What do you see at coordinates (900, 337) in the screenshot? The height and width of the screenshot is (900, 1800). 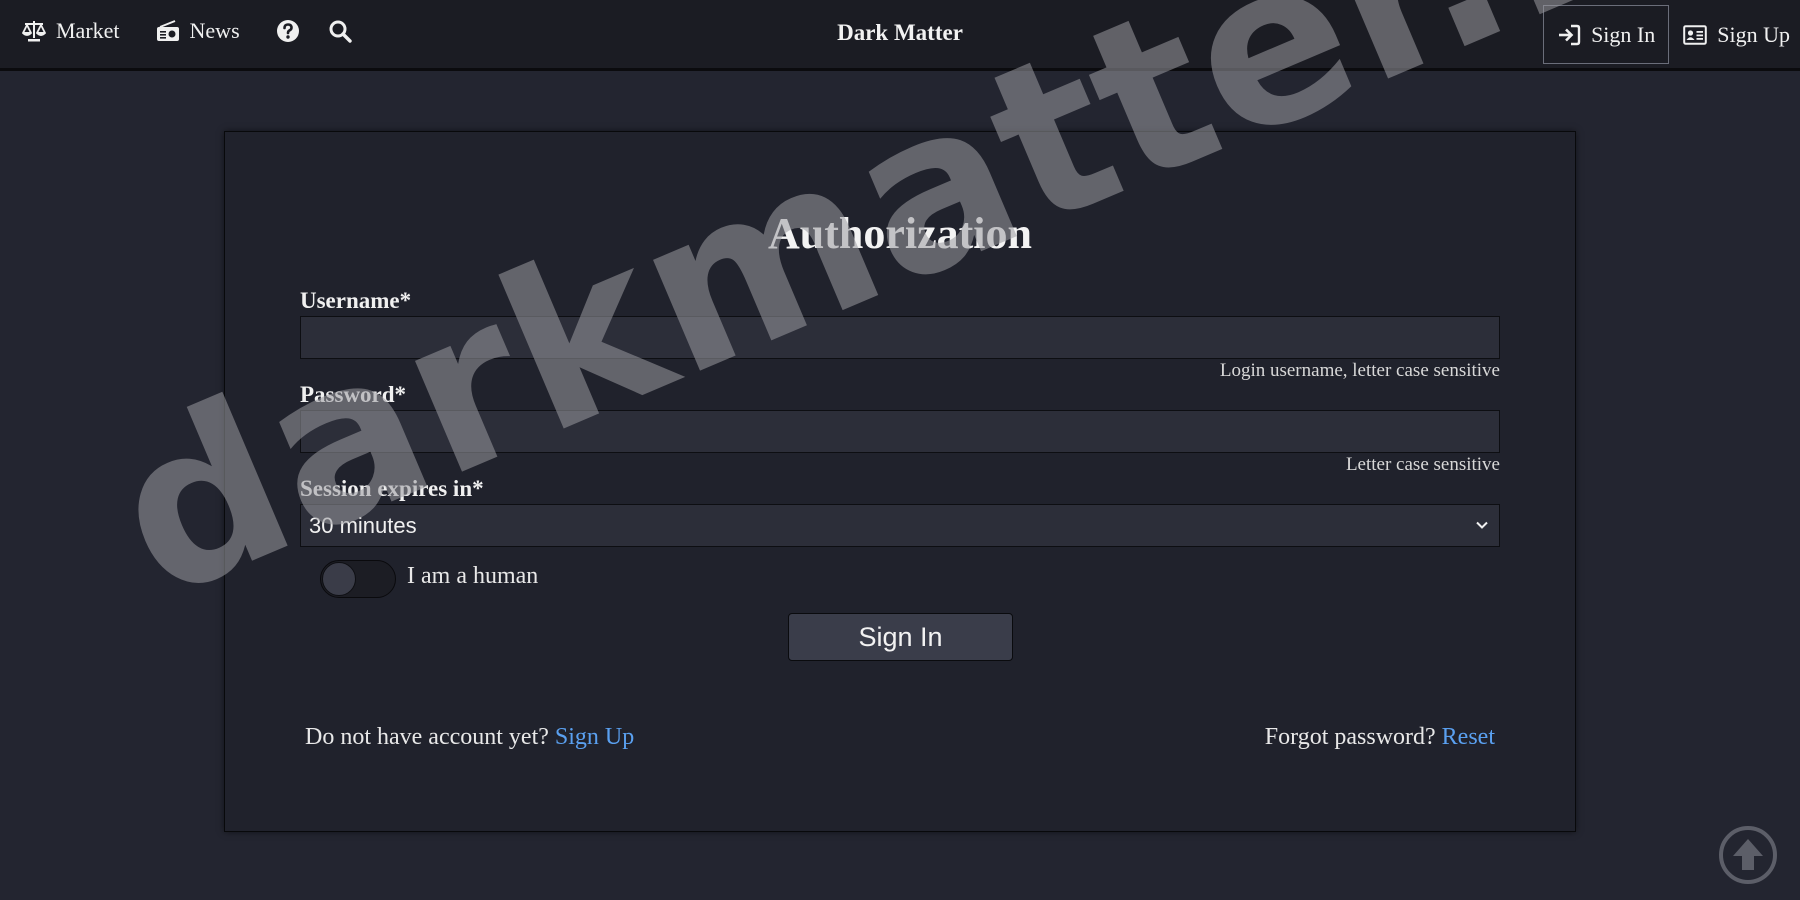 I see `username-input` at bounding box center [900, 337].